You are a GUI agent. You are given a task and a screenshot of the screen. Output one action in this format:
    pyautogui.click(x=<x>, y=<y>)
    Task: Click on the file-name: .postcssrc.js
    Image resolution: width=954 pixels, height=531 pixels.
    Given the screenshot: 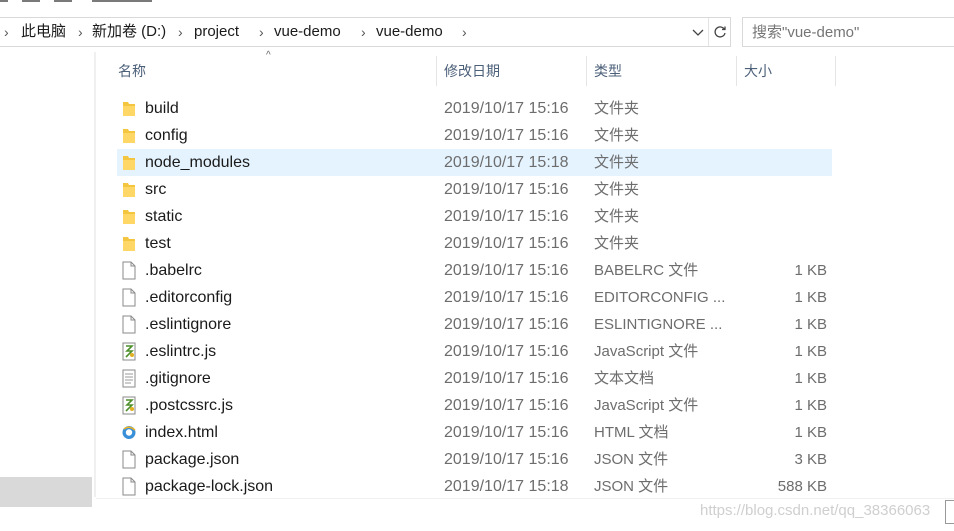 What is the action you would take?
    pyautogui.click(x=189, y=405)
    